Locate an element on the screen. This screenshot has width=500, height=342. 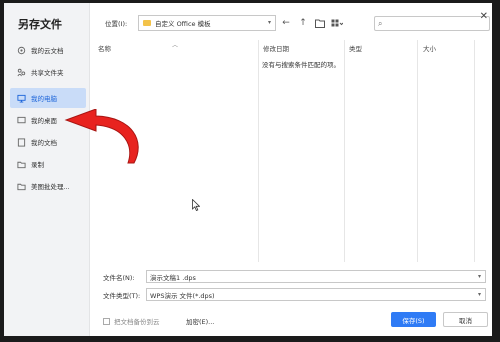
cloud-backup-checkbox: 把文档备份到云 is located at coordinates (131, 321).